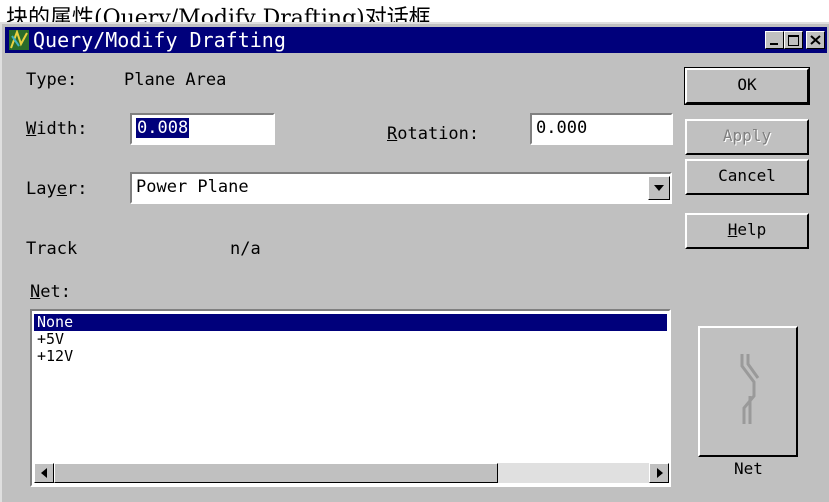  I want to click on net-icon, so click(750, 389).